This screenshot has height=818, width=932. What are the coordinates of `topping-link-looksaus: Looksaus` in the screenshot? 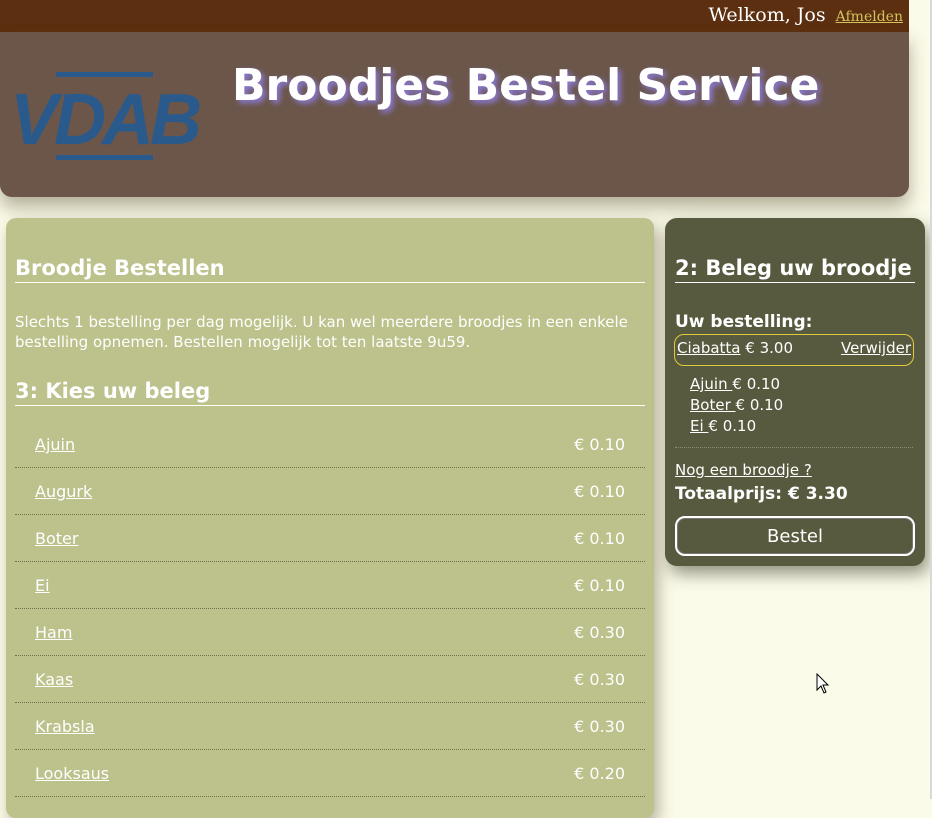 It's located at (72, 773).